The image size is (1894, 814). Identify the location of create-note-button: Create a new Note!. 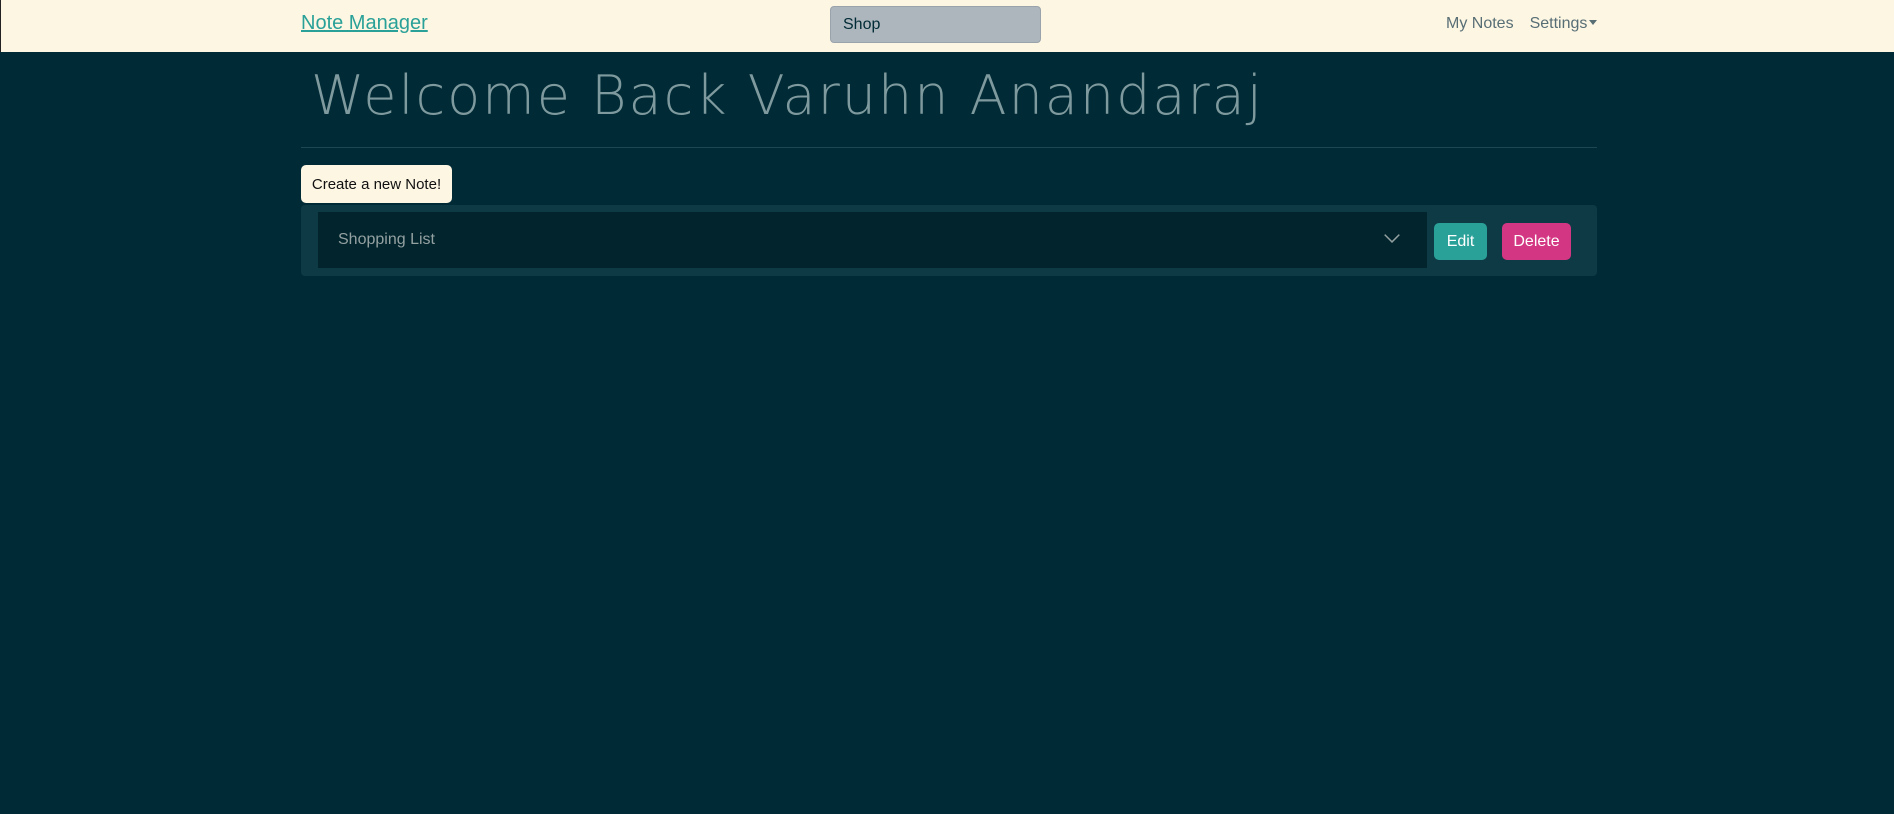
(376, 184).